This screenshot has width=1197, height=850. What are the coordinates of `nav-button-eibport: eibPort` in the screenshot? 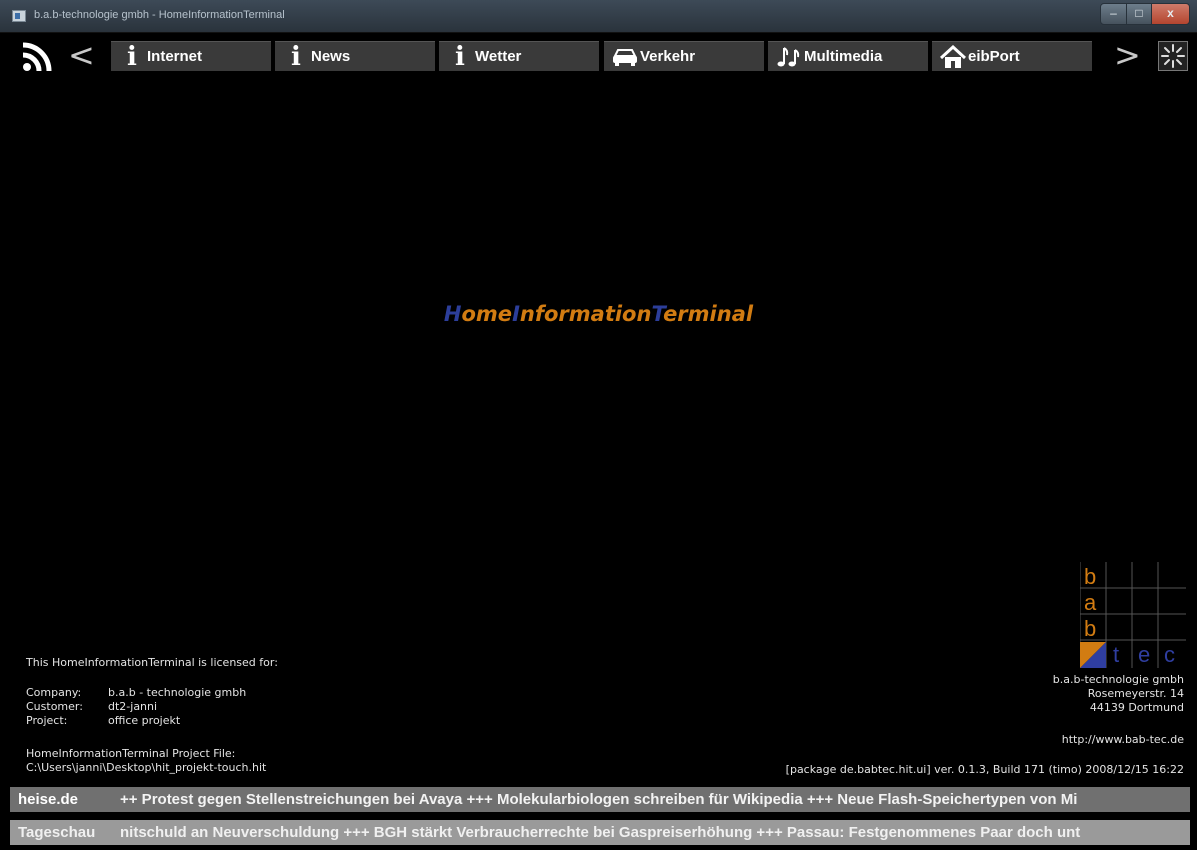 It's located at (1012, 56).